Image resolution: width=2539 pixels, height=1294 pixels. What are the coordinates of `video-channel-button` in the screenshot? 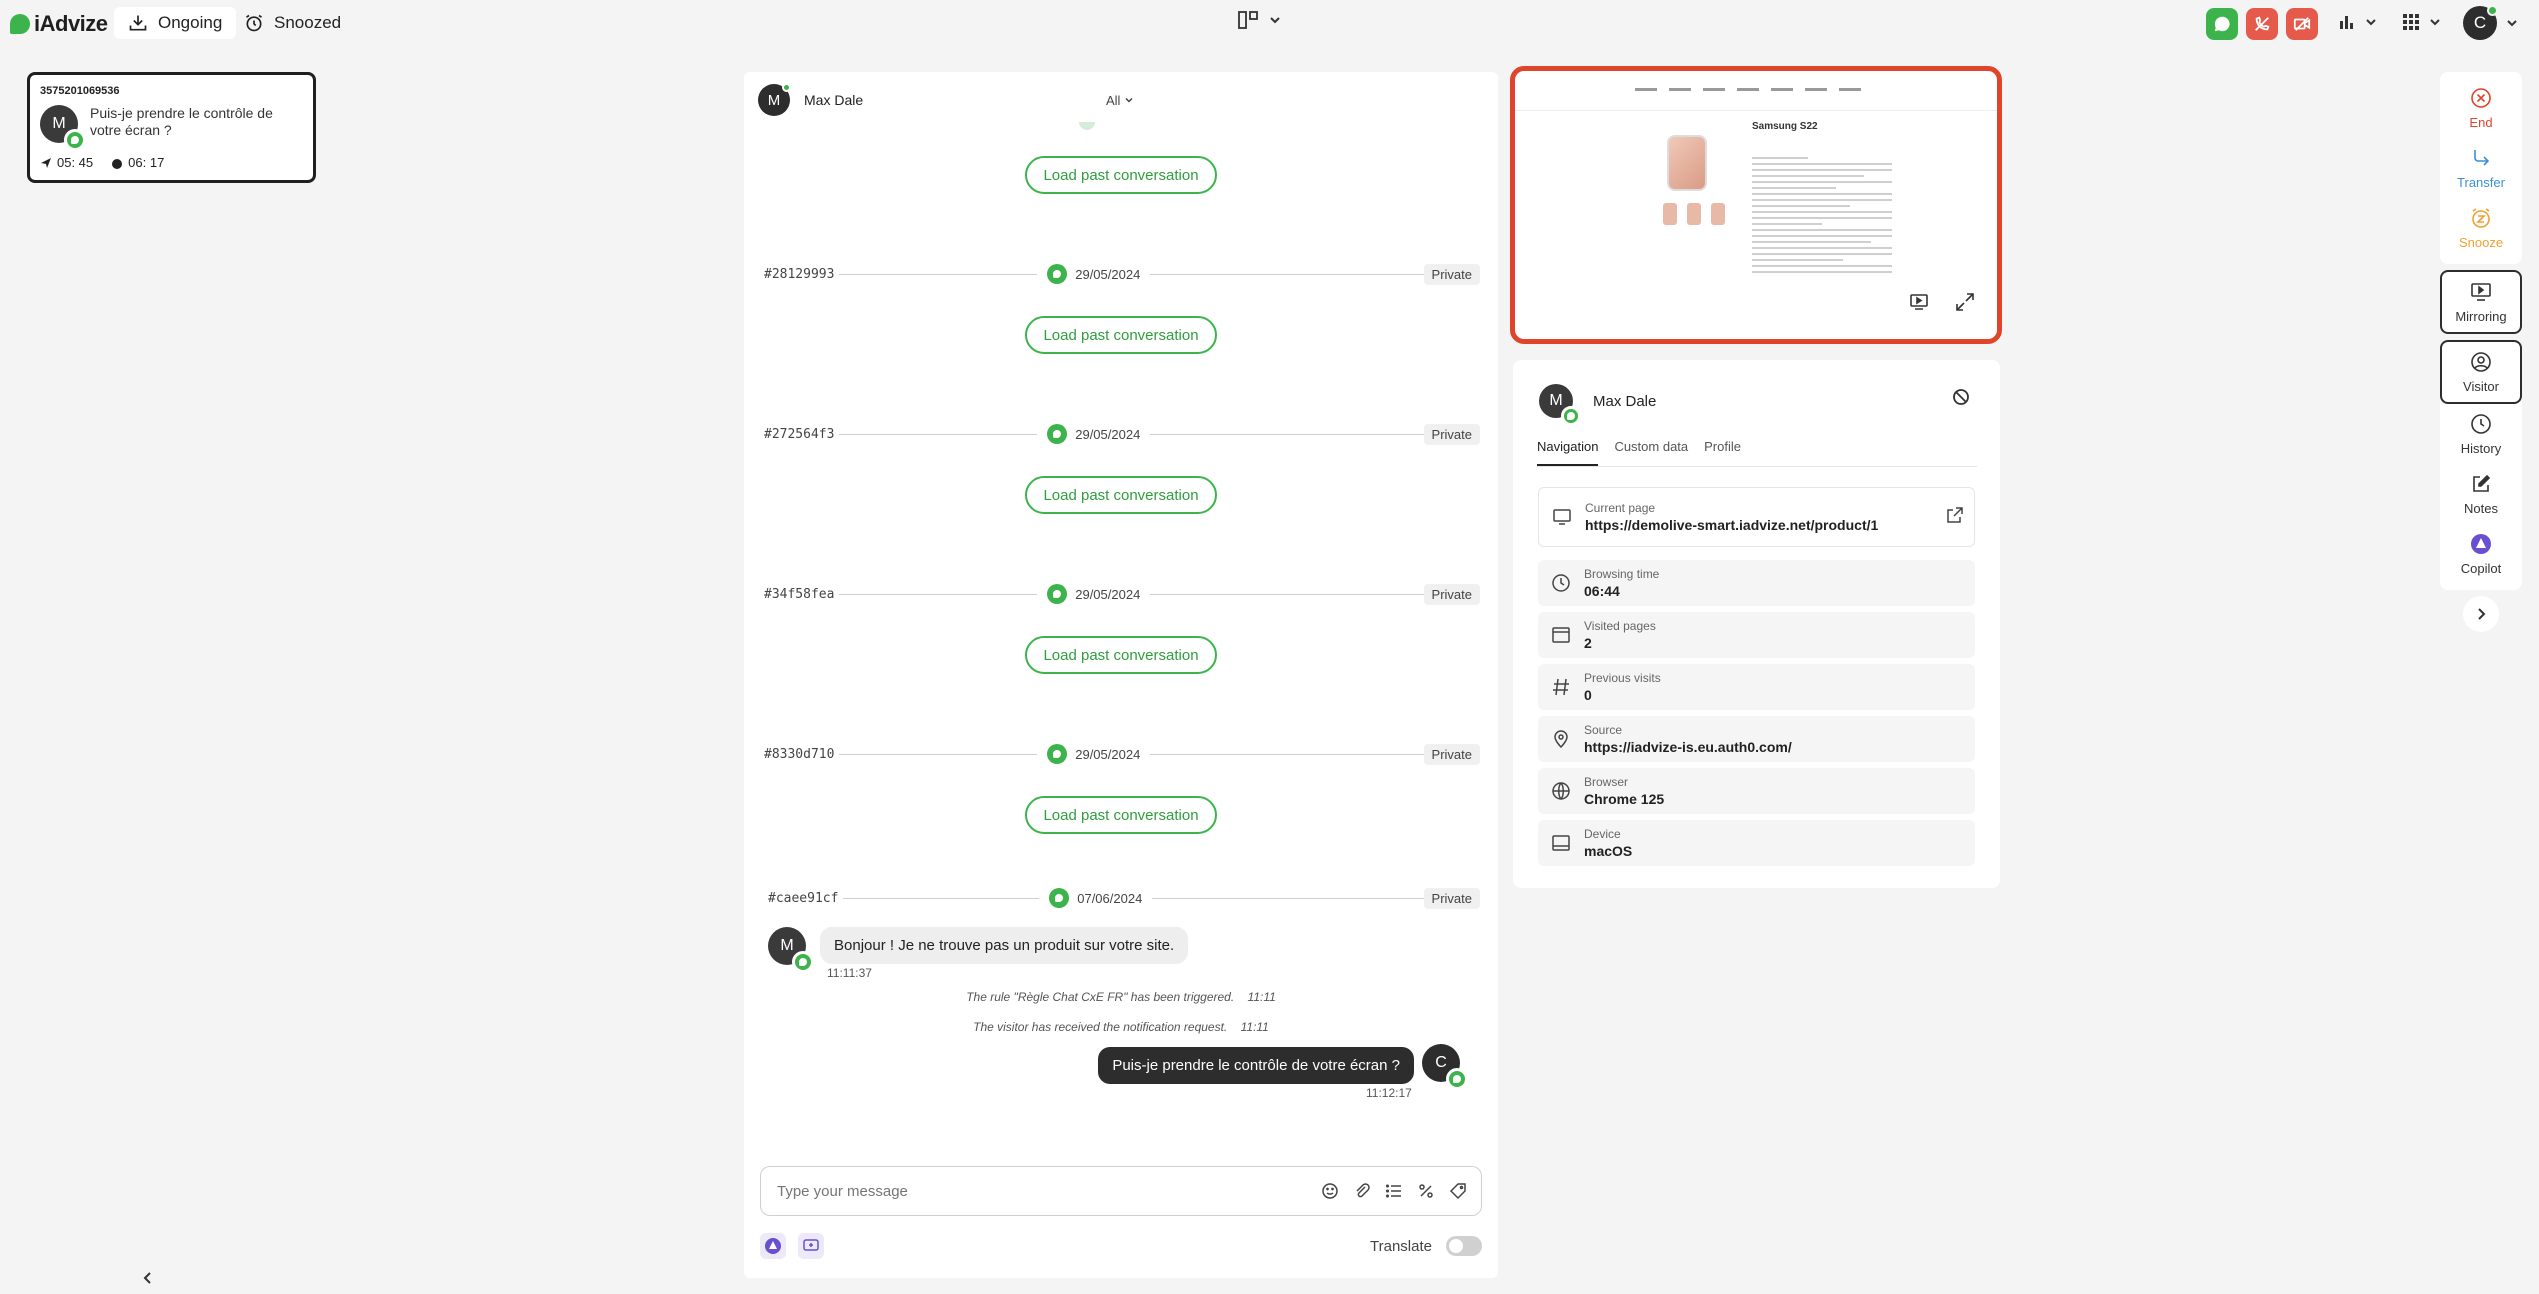 It's located at (2302, 24).